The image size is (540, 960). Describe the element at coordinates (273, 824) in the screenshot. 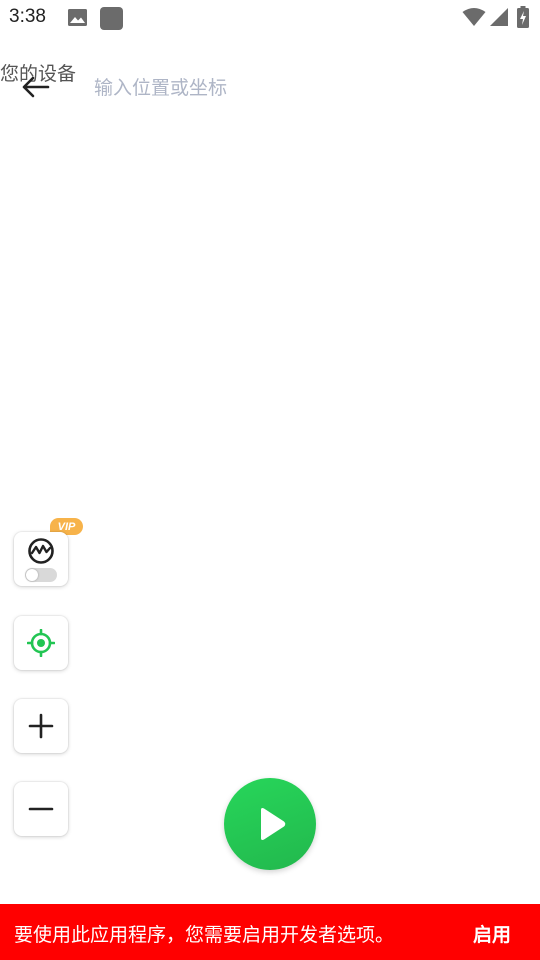

I see `play-icon` at that location.